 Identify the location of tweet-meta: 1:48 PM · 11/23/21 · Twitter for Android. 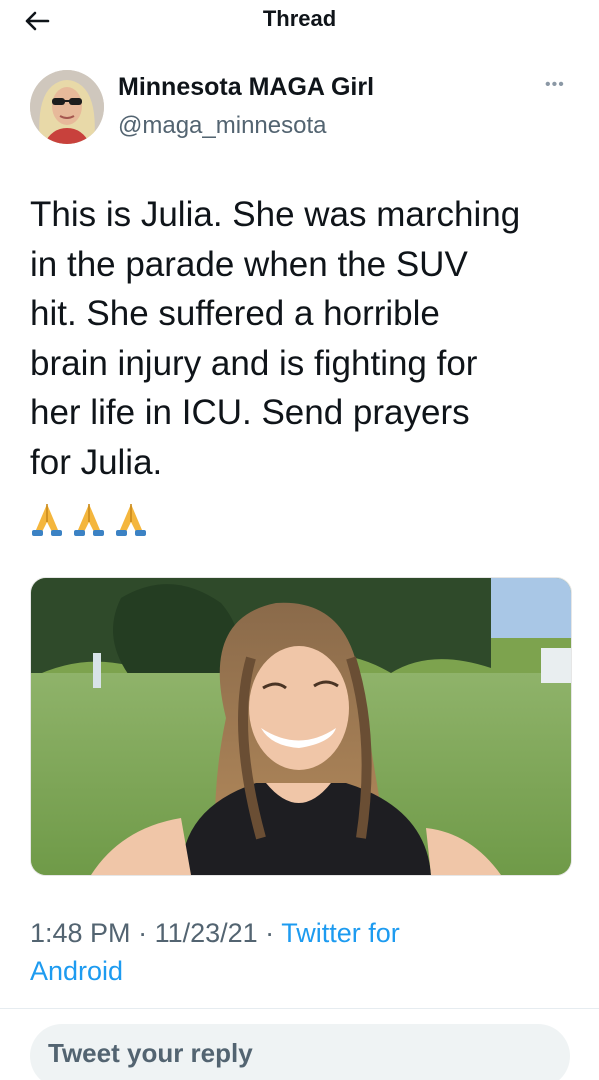
(300, 952).